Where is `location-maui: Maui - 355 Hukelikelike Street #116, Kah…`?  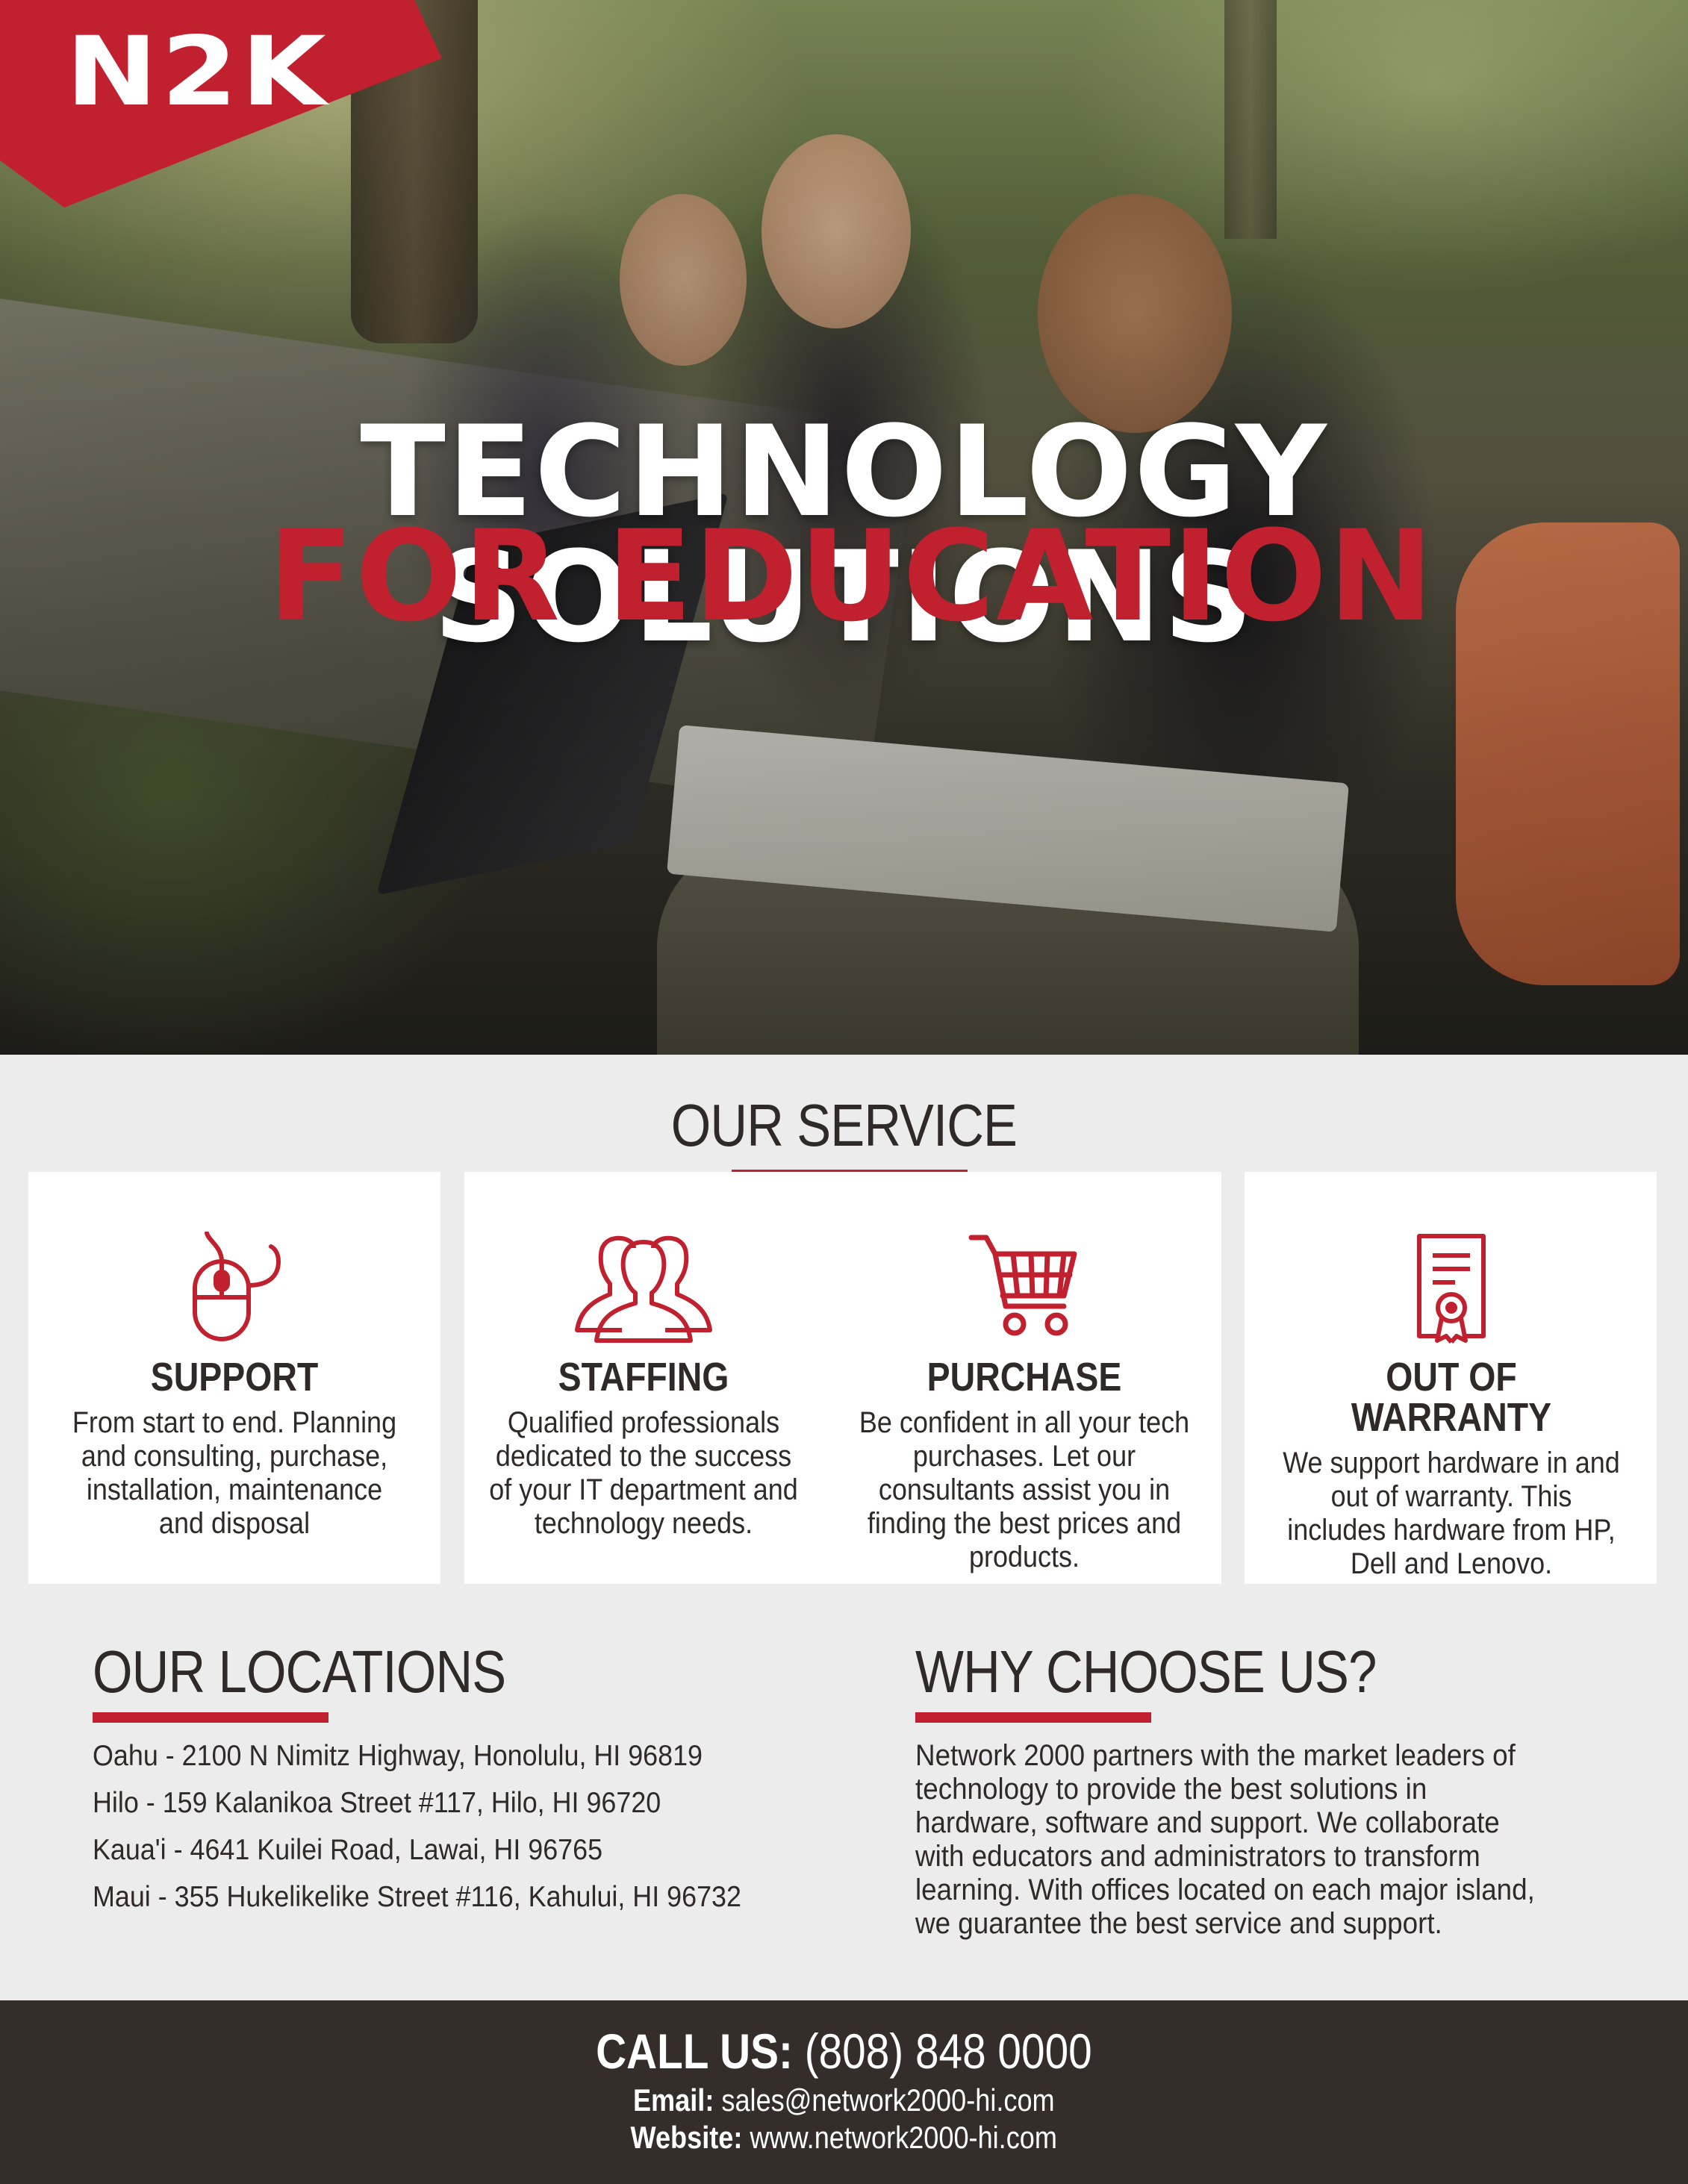
location-maui: Maui - 355 Hukelikelike Street #116, Kah… is located at coordinates (417, 1897).